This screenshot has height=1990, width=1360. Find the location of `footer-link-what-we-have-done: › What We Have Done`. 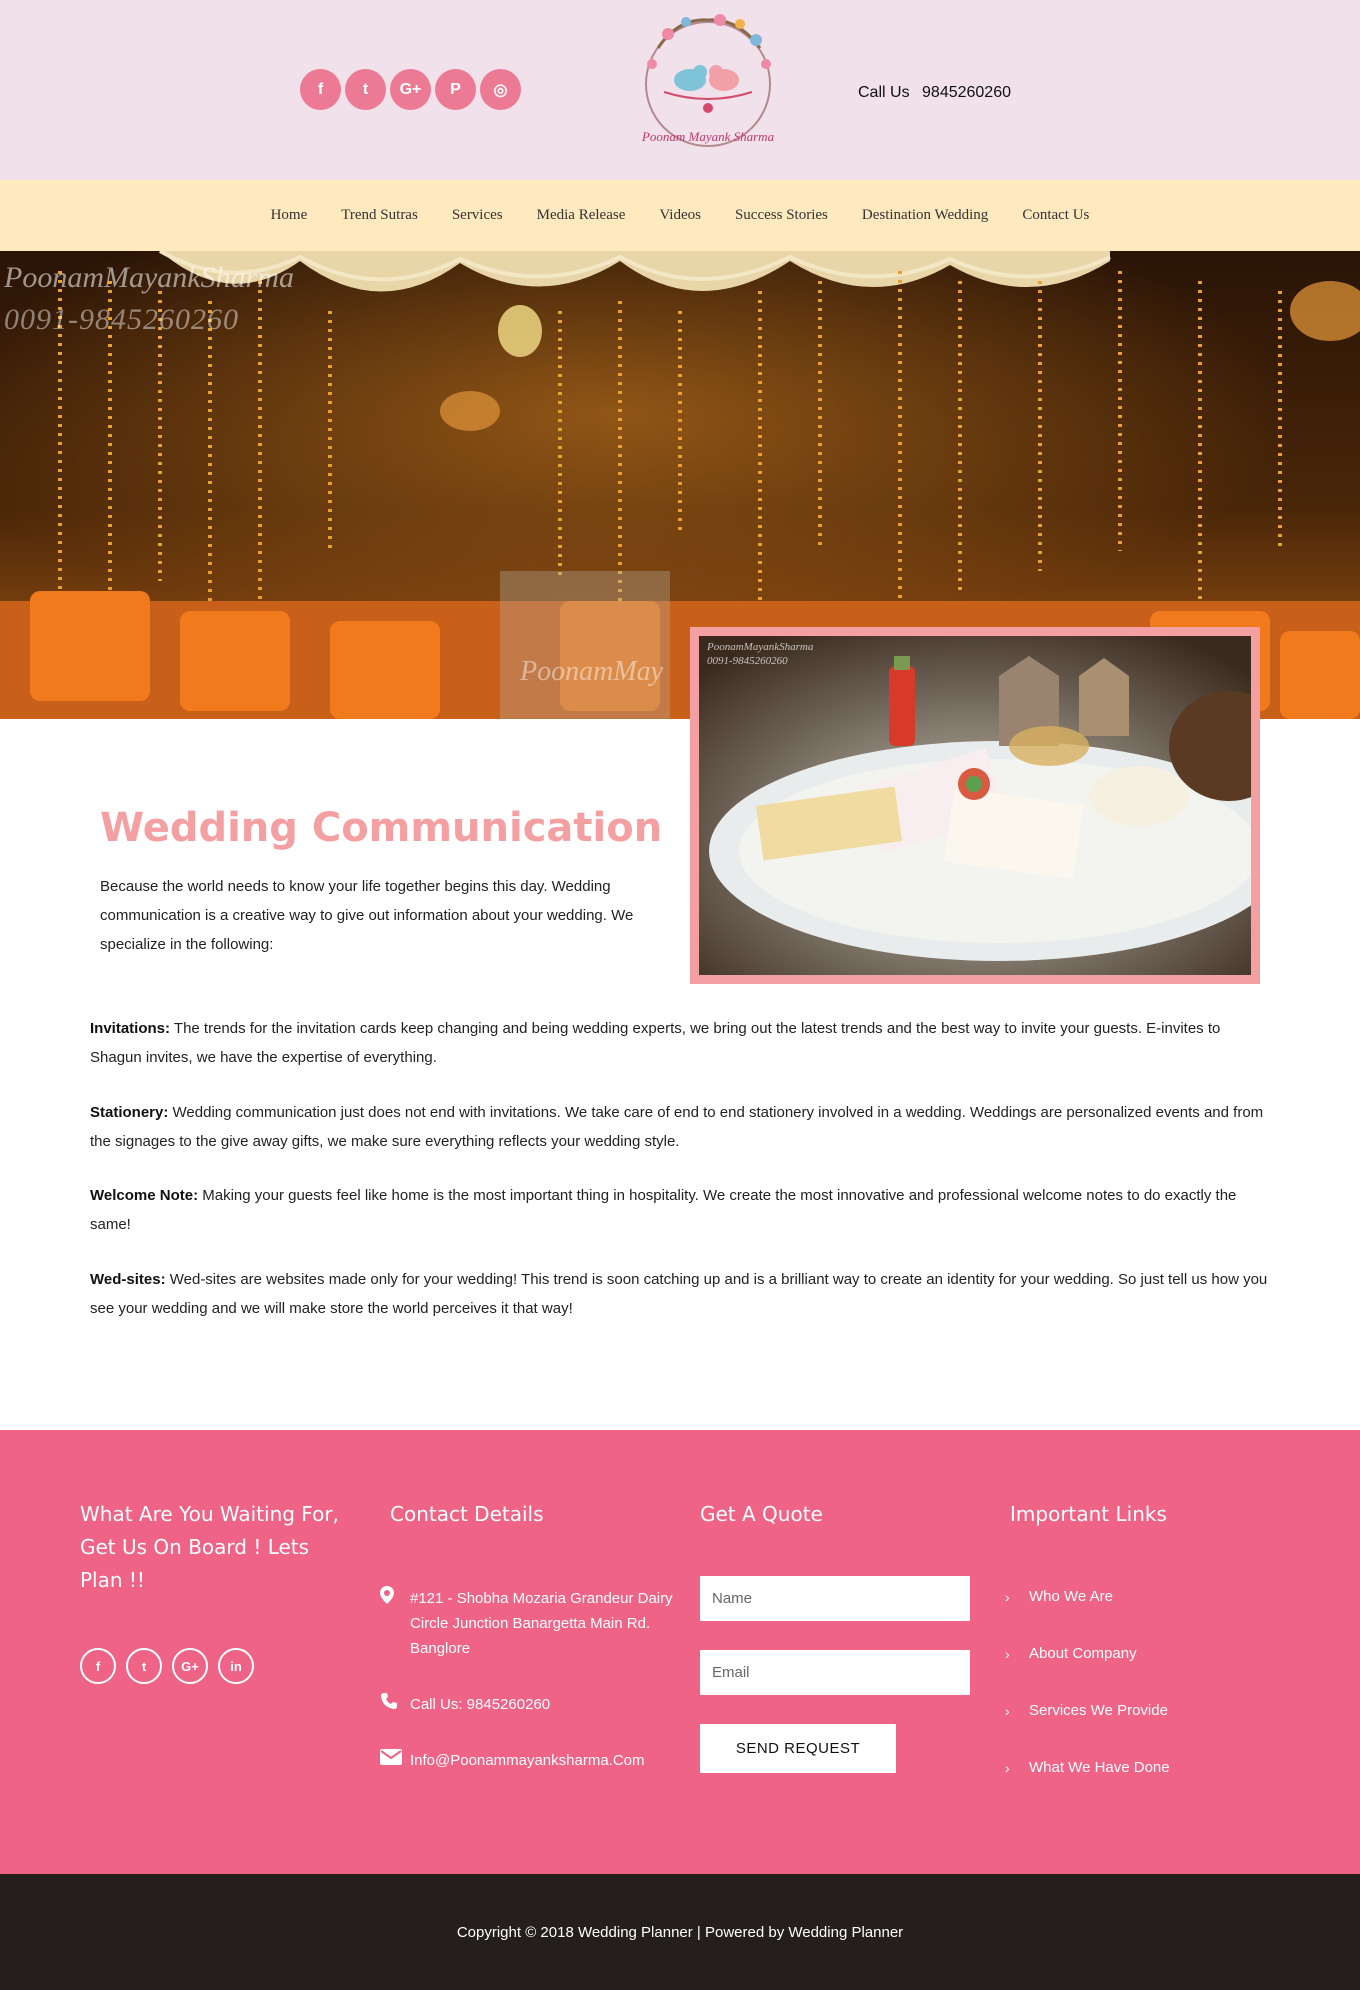

footer-link-what-we-have-done: › What We Have Done is located at coordinates (1087, 1767).